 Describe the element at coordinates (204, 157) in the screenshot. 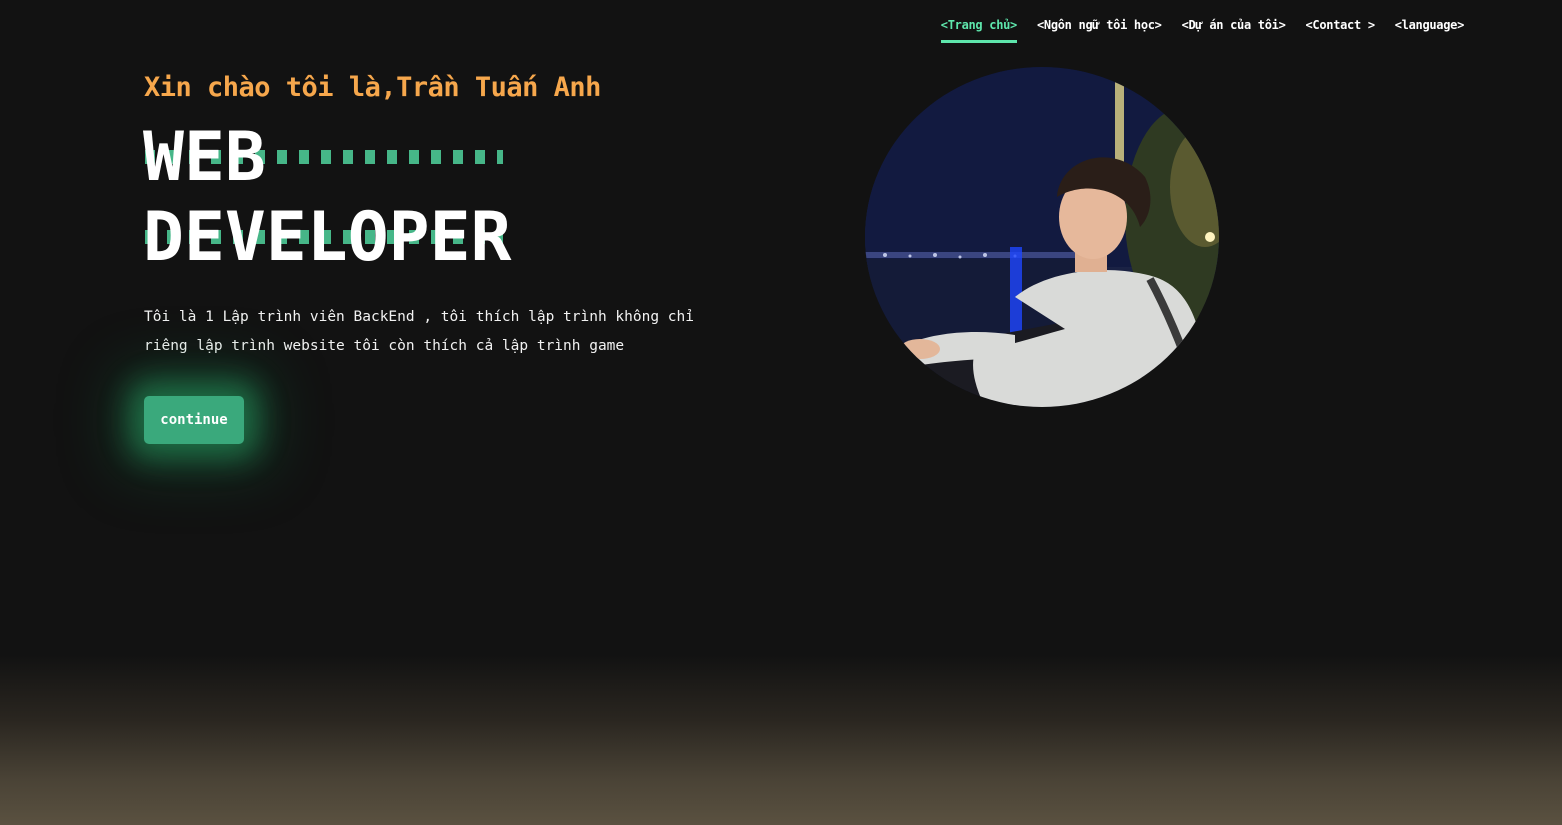

I see `hero-title-web: WEB` at that location.